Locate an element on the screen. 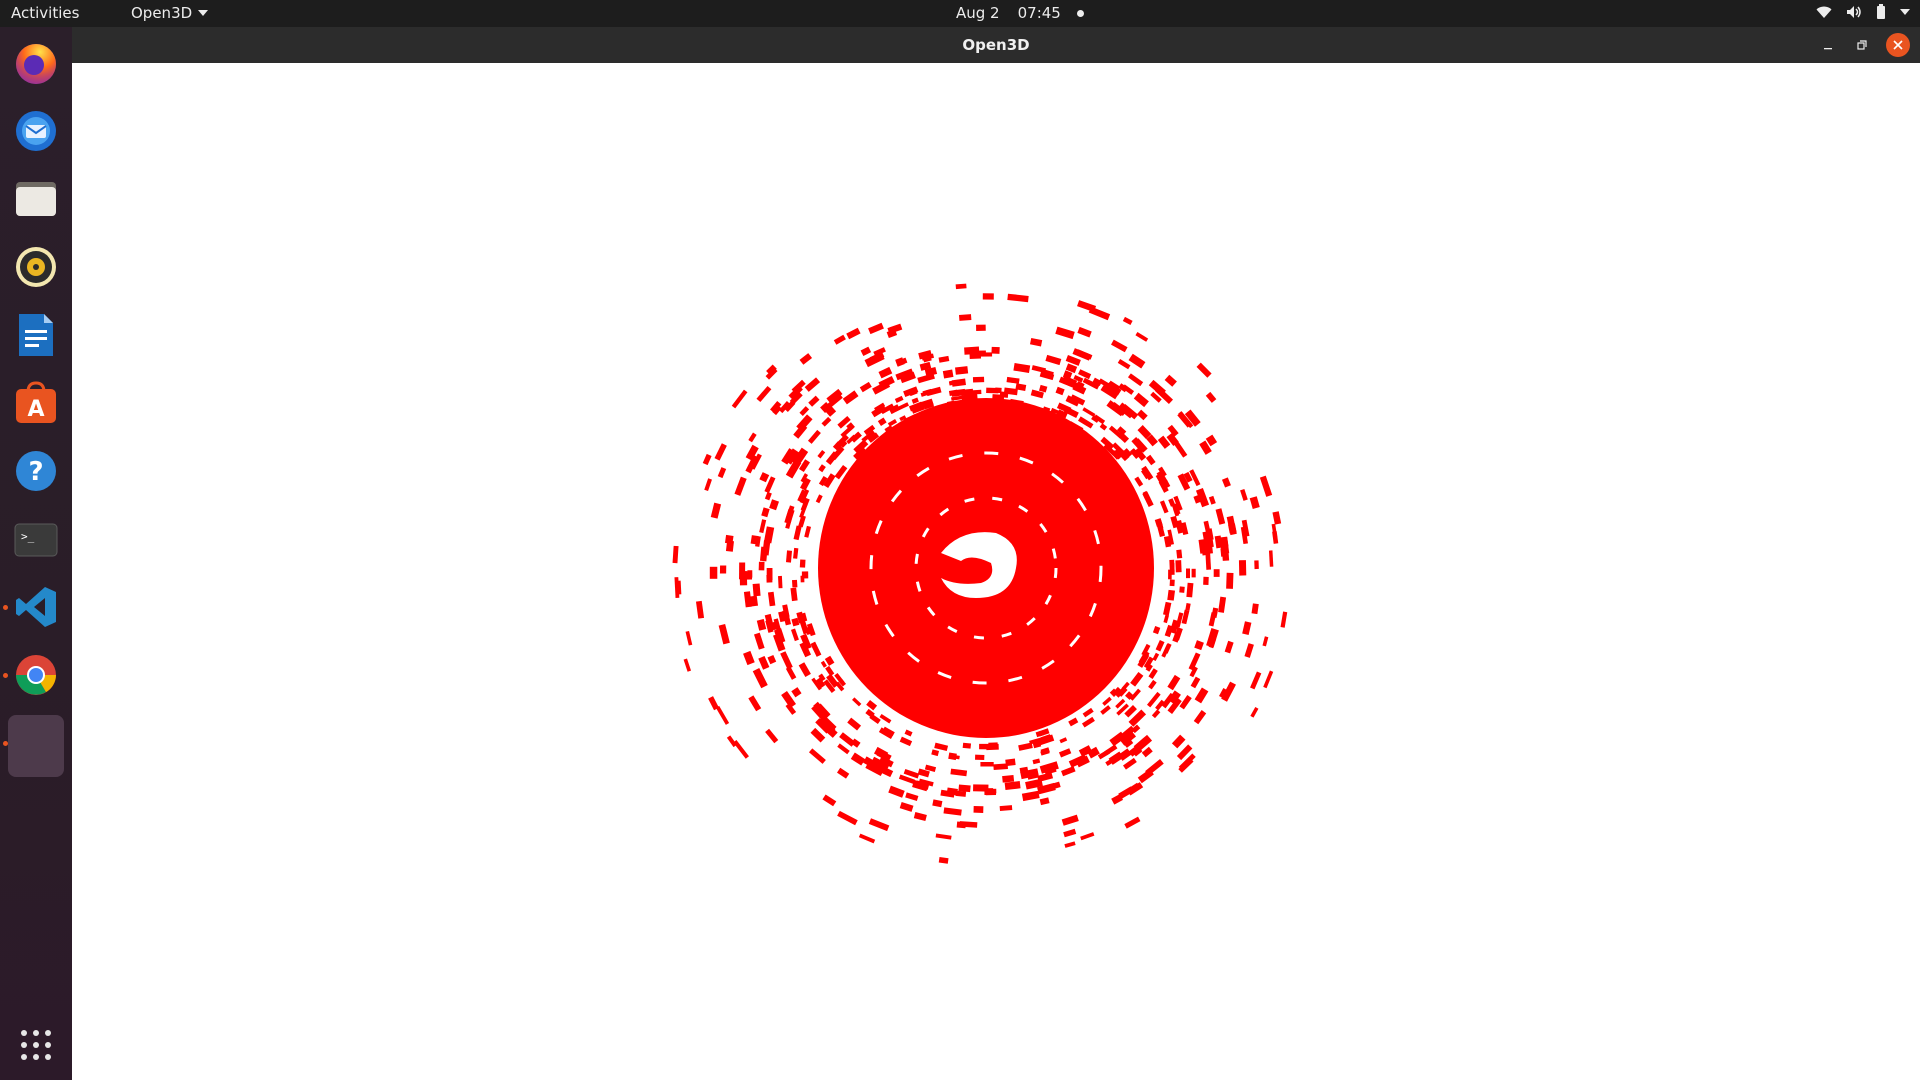 The image size is (1920, 1084). app-menu-button: Open3D is located at coordinates (170, 13).